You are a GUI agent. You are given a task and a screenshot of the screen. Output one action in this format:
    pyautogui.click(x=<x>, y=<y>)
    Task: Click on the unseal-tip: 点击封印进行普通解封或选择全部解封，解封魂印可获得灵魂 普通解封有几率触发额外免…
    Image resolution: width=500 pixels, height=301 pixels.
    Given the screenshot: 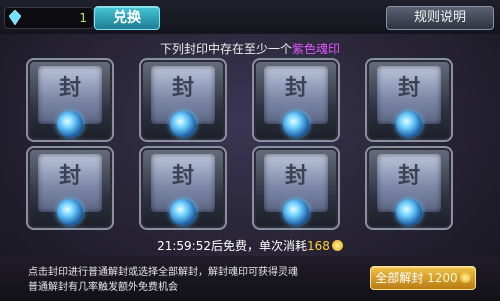 What is the action you would take?
    pyautogui.click(x=178, y=280)
    